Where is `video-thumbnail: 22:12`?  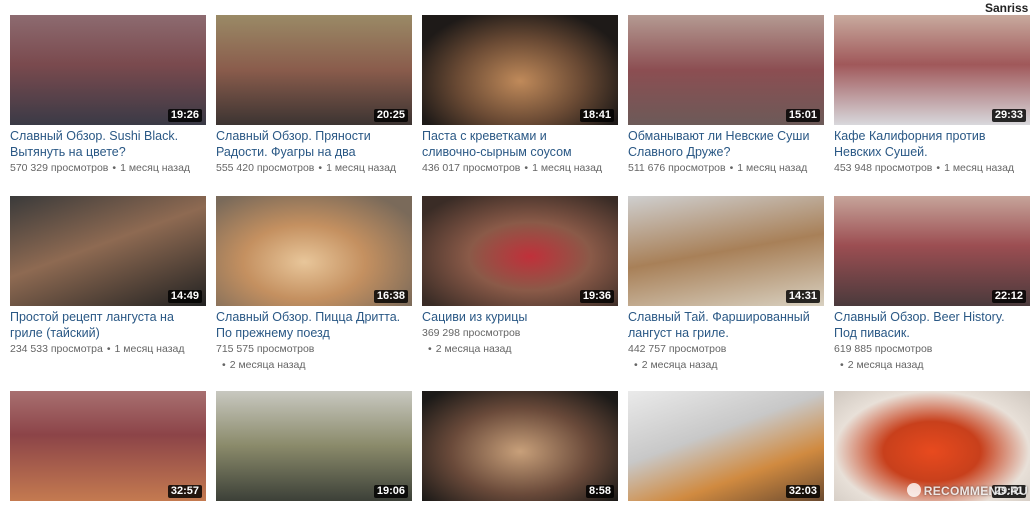
video-thumbnail: 22:12 is located at coordinates (932, 251).